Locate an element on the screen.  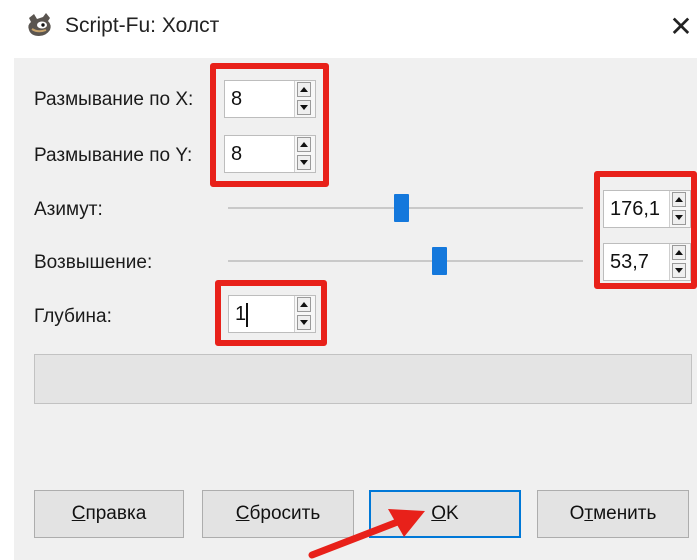
reset-mnemonic: С is located at coordinates (242, 513).